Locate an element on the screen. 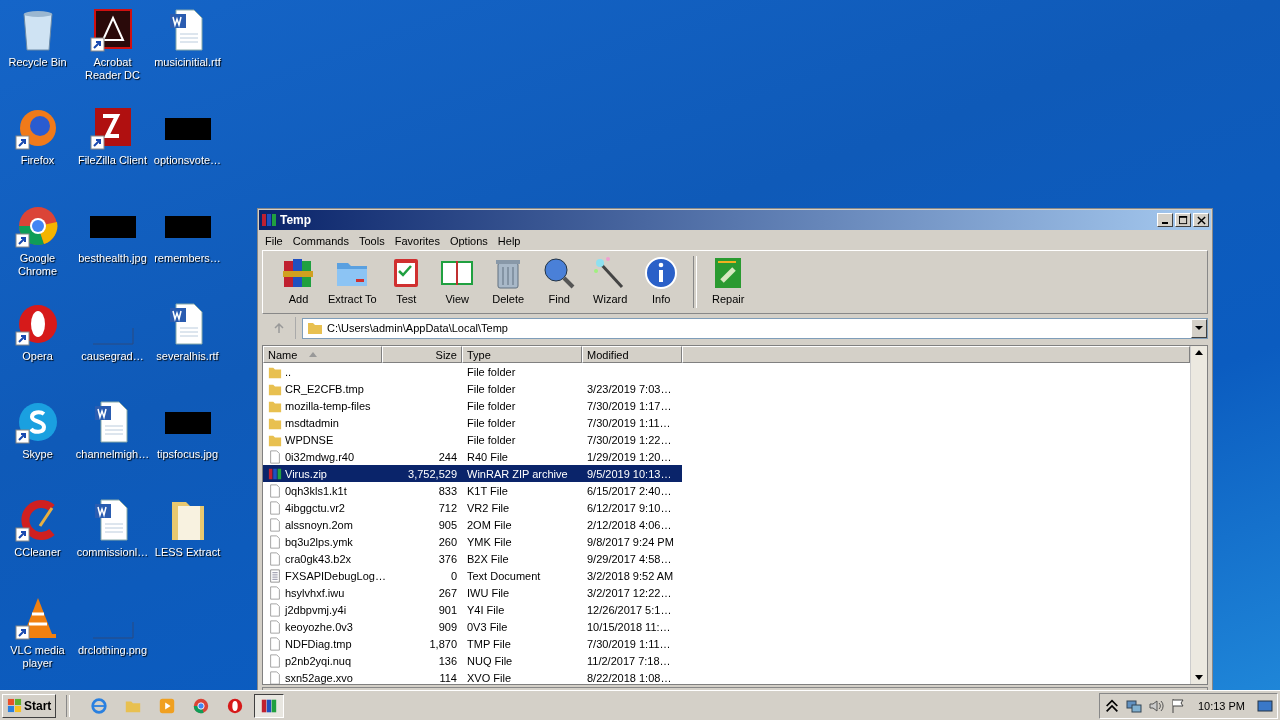 This screenshot has height=720, width=1280. menu-item: File is located at coordinates (274, 240).